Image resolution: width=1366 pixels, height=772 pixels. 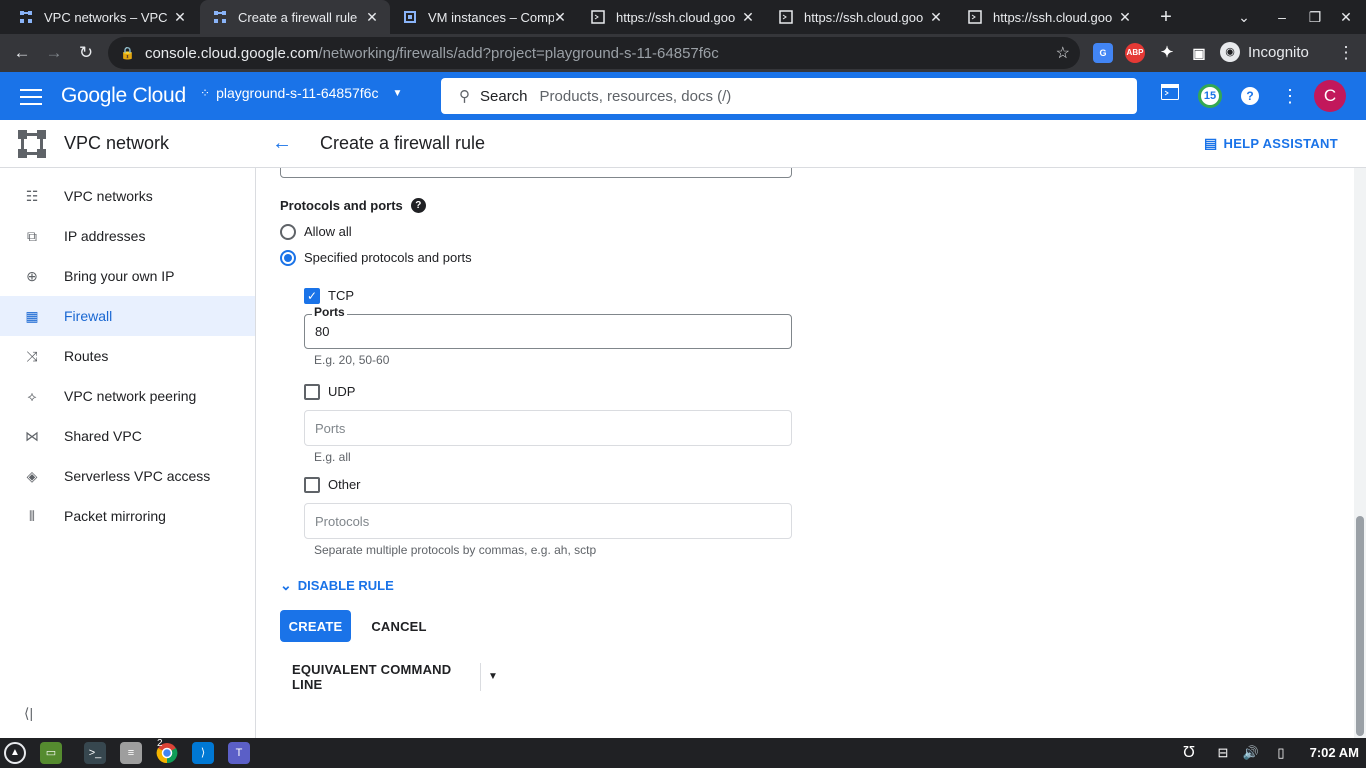 What do you see at coordinates (1063, 53) in the screenshot?
I see `bookmark-star-icon: ☆` at bounding box center [1063, 53].